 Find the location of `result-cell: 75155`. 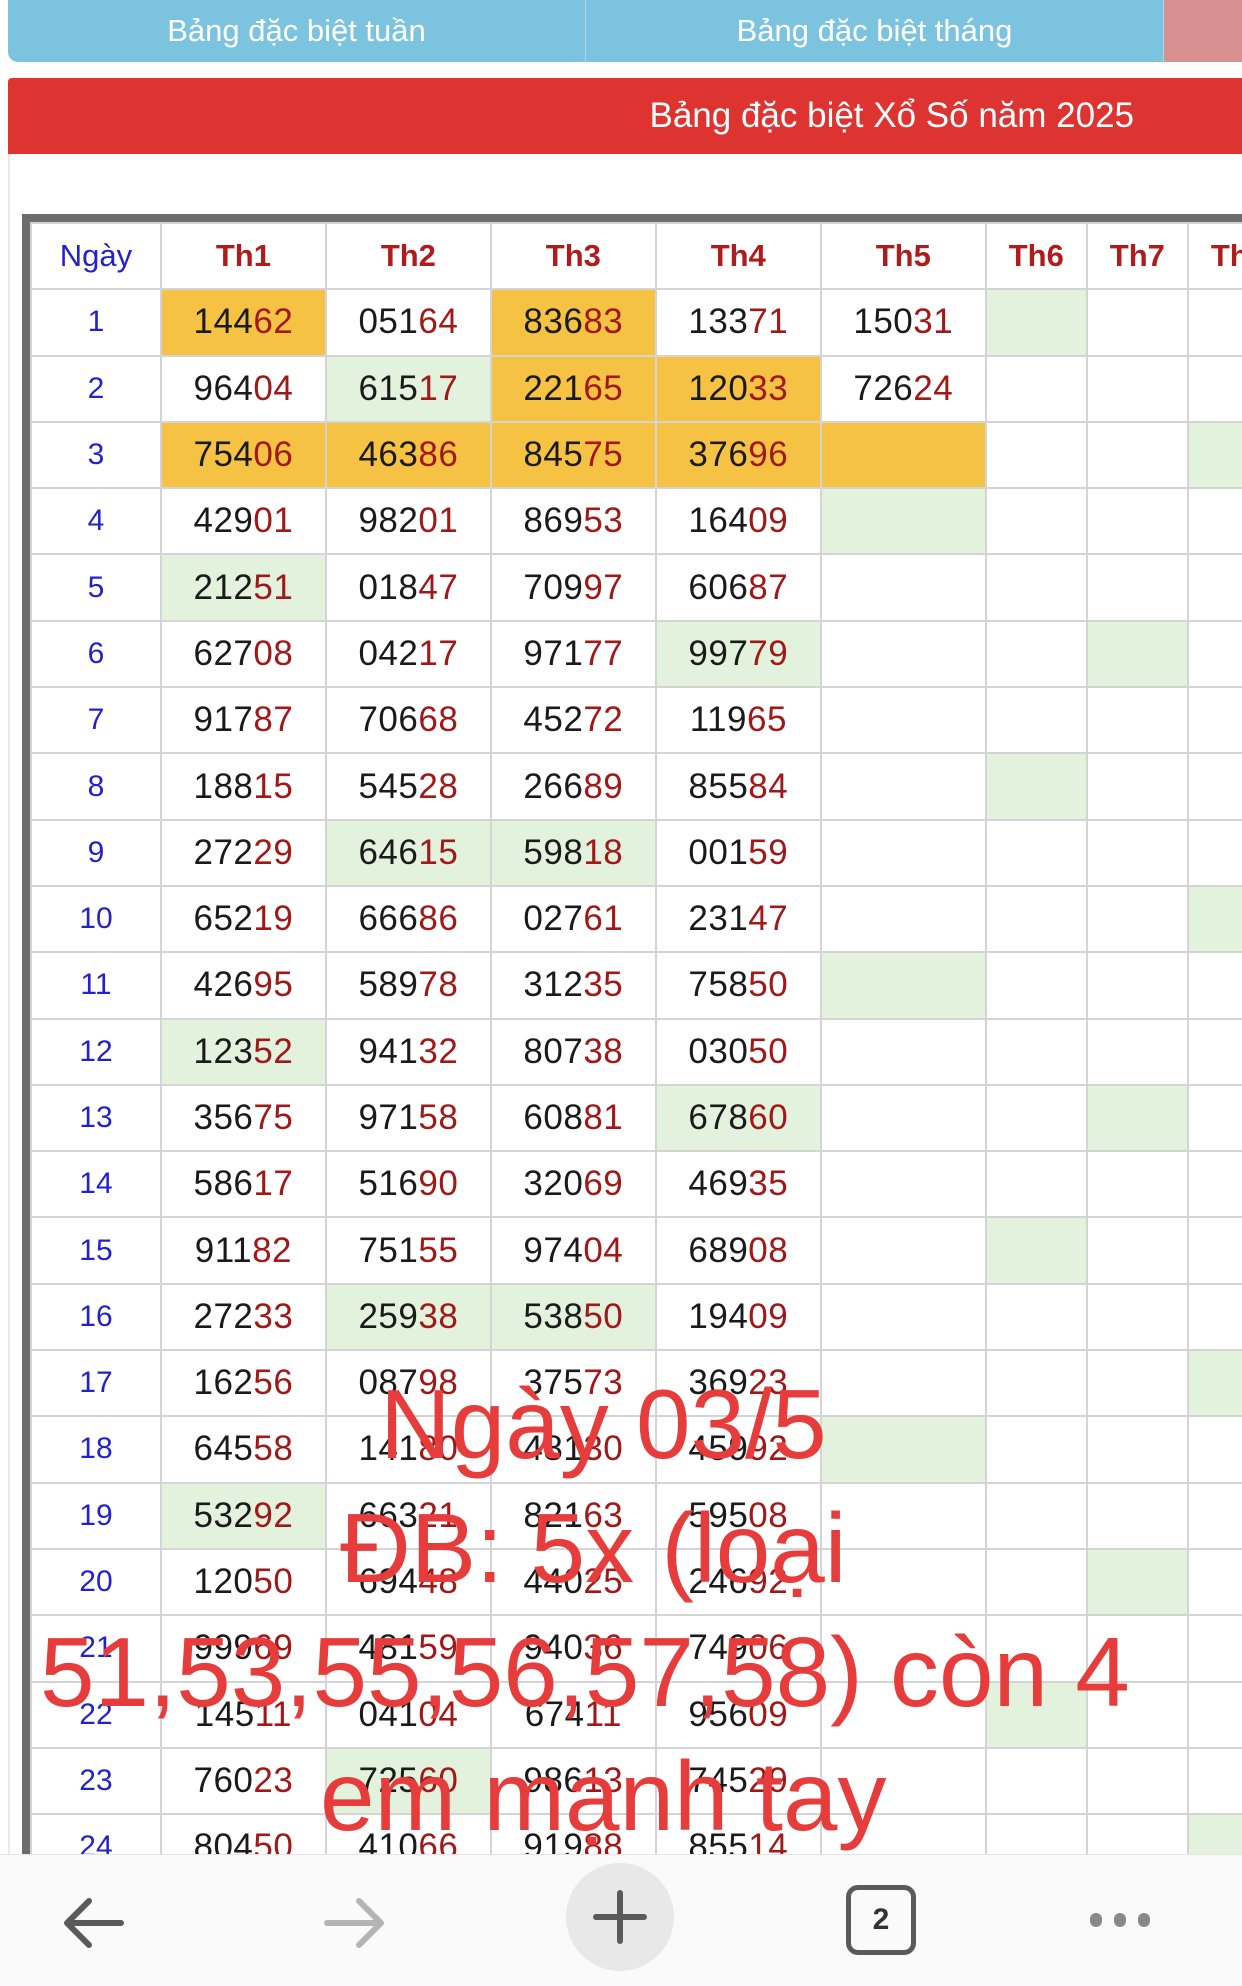

result-cell: 75155 is located at coordinates (408, 1250).